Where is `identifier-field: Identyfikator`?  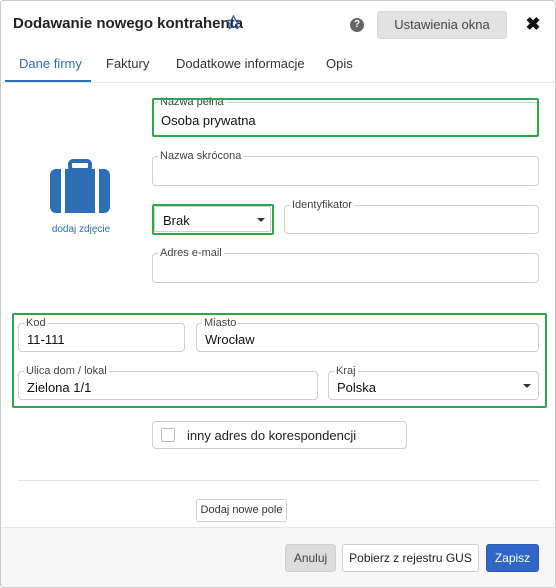
identifier-field: Identyfikator is located at coordinates (411, 216).